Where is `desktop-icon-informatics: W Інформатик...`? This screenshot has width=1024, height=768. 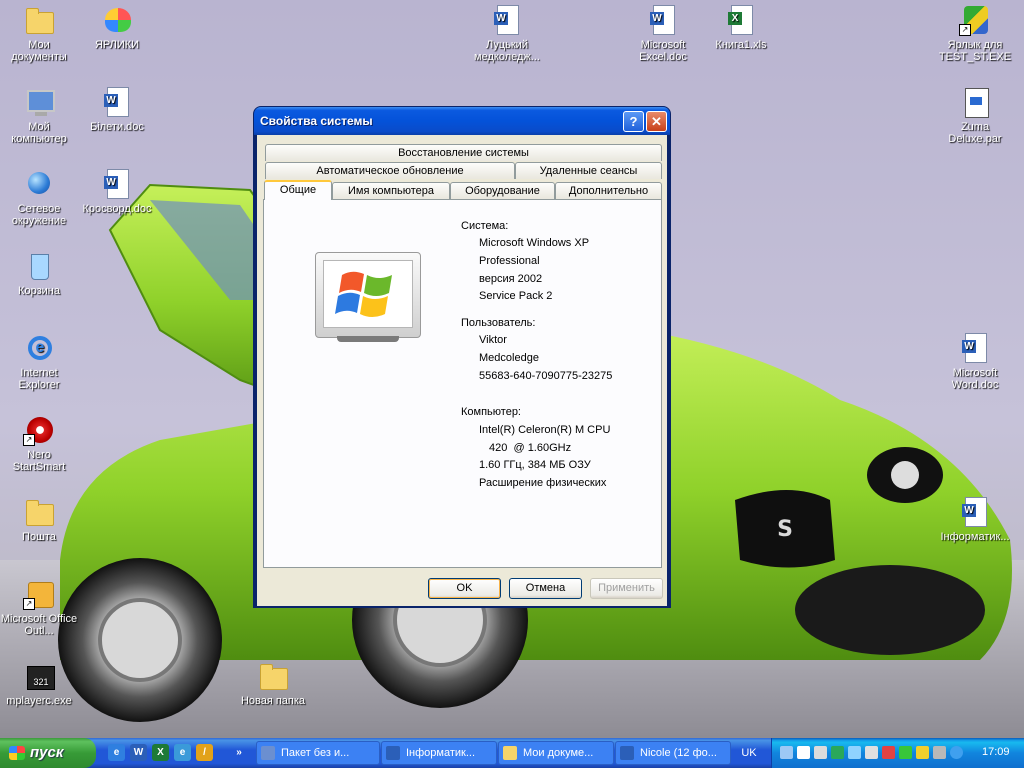
desktop-icon-informatics: W Інформатик... is located at coordinates (975, 519).